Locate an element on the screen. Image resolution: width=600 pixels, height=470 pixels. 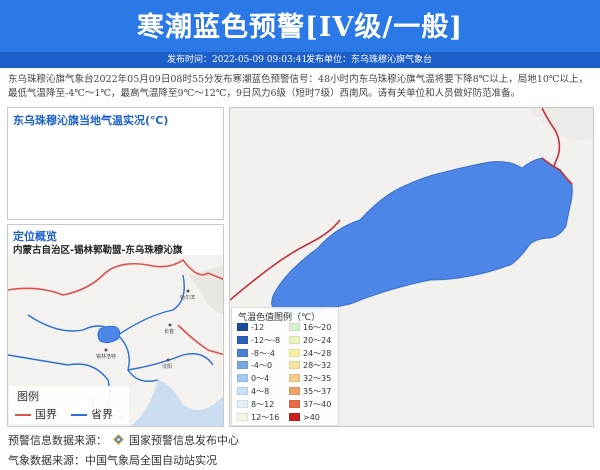
page-title: 寒潮蓝色预警[IV级/一般] is located at coordinates (300, 27).